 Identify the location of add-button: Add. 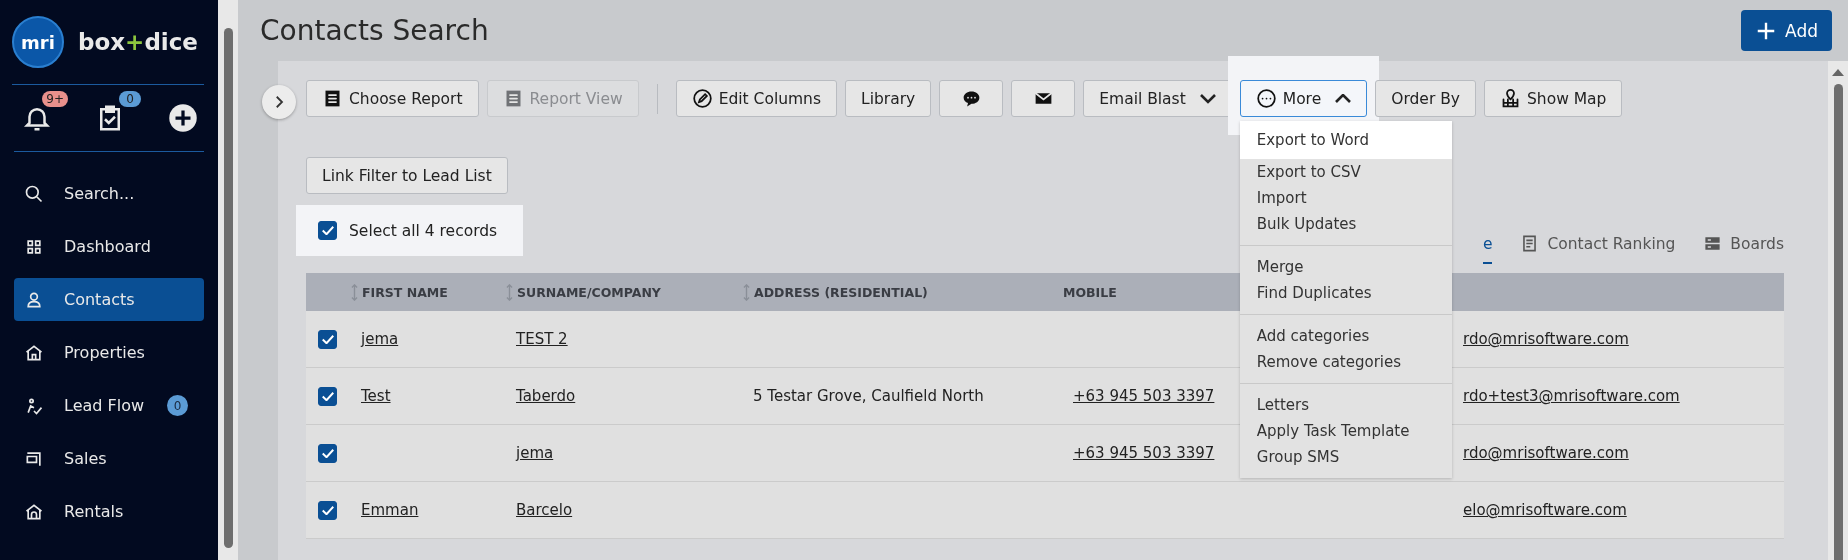
(1786, 30).